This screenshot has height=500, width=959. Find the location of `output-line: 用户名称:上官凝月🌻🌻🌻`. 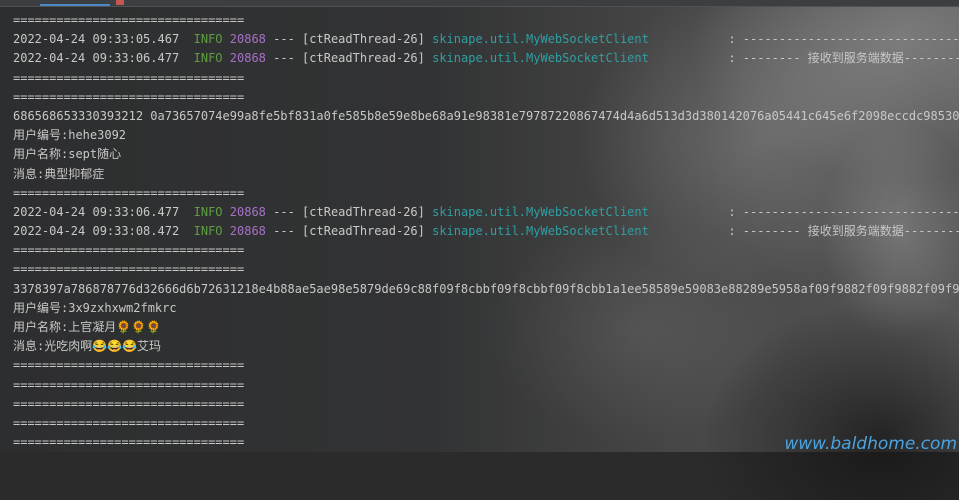

output-line: 用户名称:上官凝月🌻🌻🌻 is located at coordinates (486, 327).